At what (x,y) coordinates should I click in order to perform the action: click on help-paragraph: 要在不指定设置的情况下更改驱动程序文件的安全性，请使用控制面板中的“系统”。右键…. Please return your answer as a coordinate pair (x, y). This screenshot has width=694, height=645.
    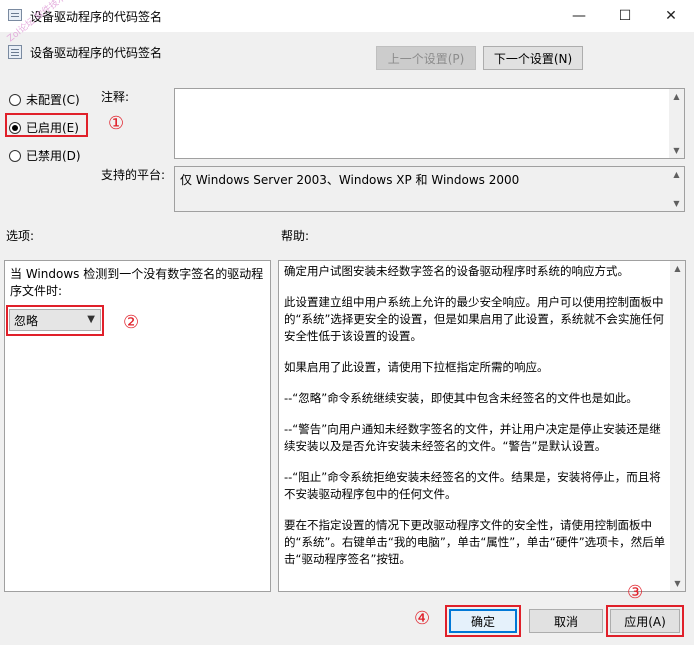
    Looking at the image, I should click on (475, 542).